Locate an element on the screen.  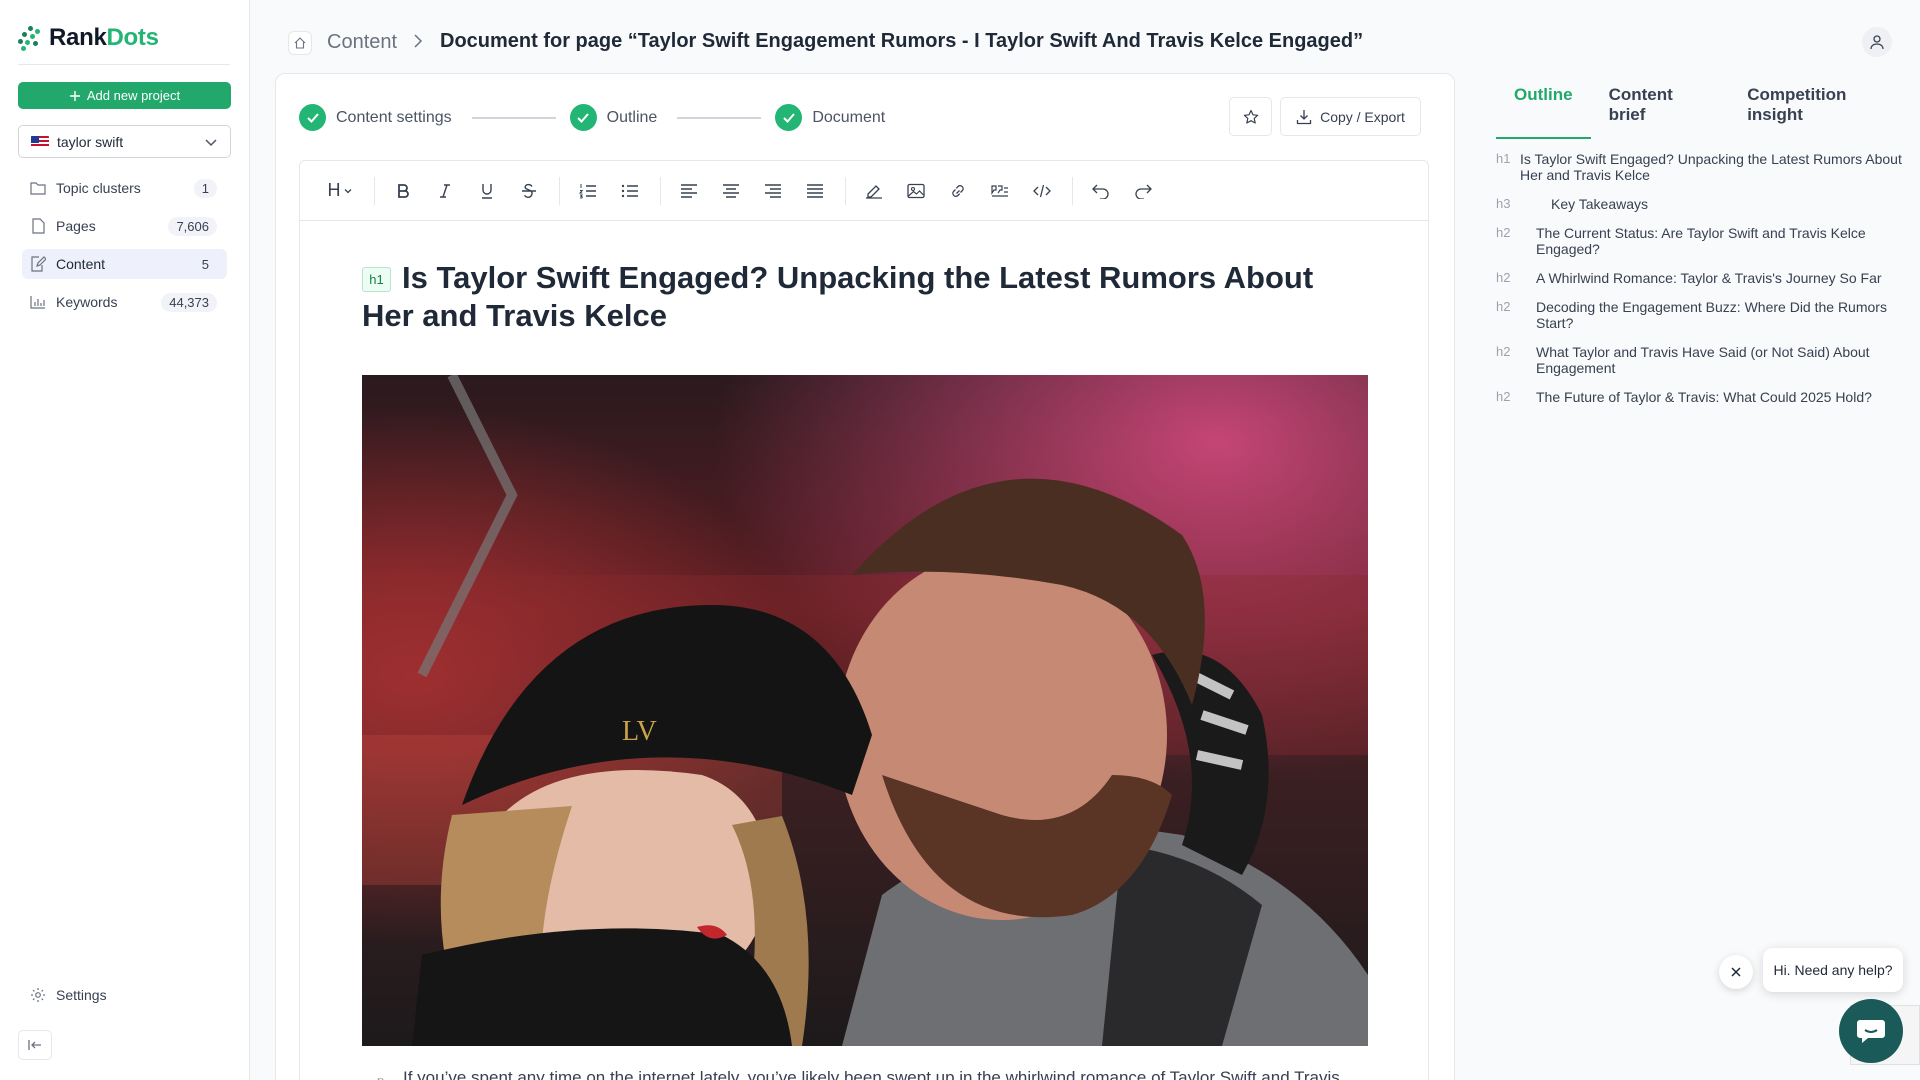
export-label: Copy / Export is located at coordinates (1362, 116).